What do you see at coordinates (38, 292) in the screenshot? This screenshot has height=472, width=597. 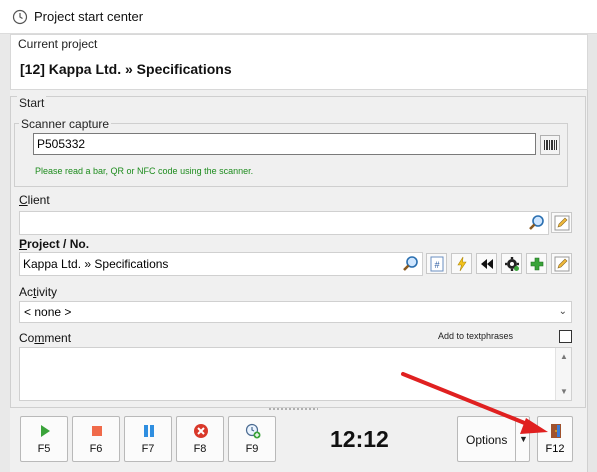 I see `activity-label: Activity` at bounding box center [38, 292].